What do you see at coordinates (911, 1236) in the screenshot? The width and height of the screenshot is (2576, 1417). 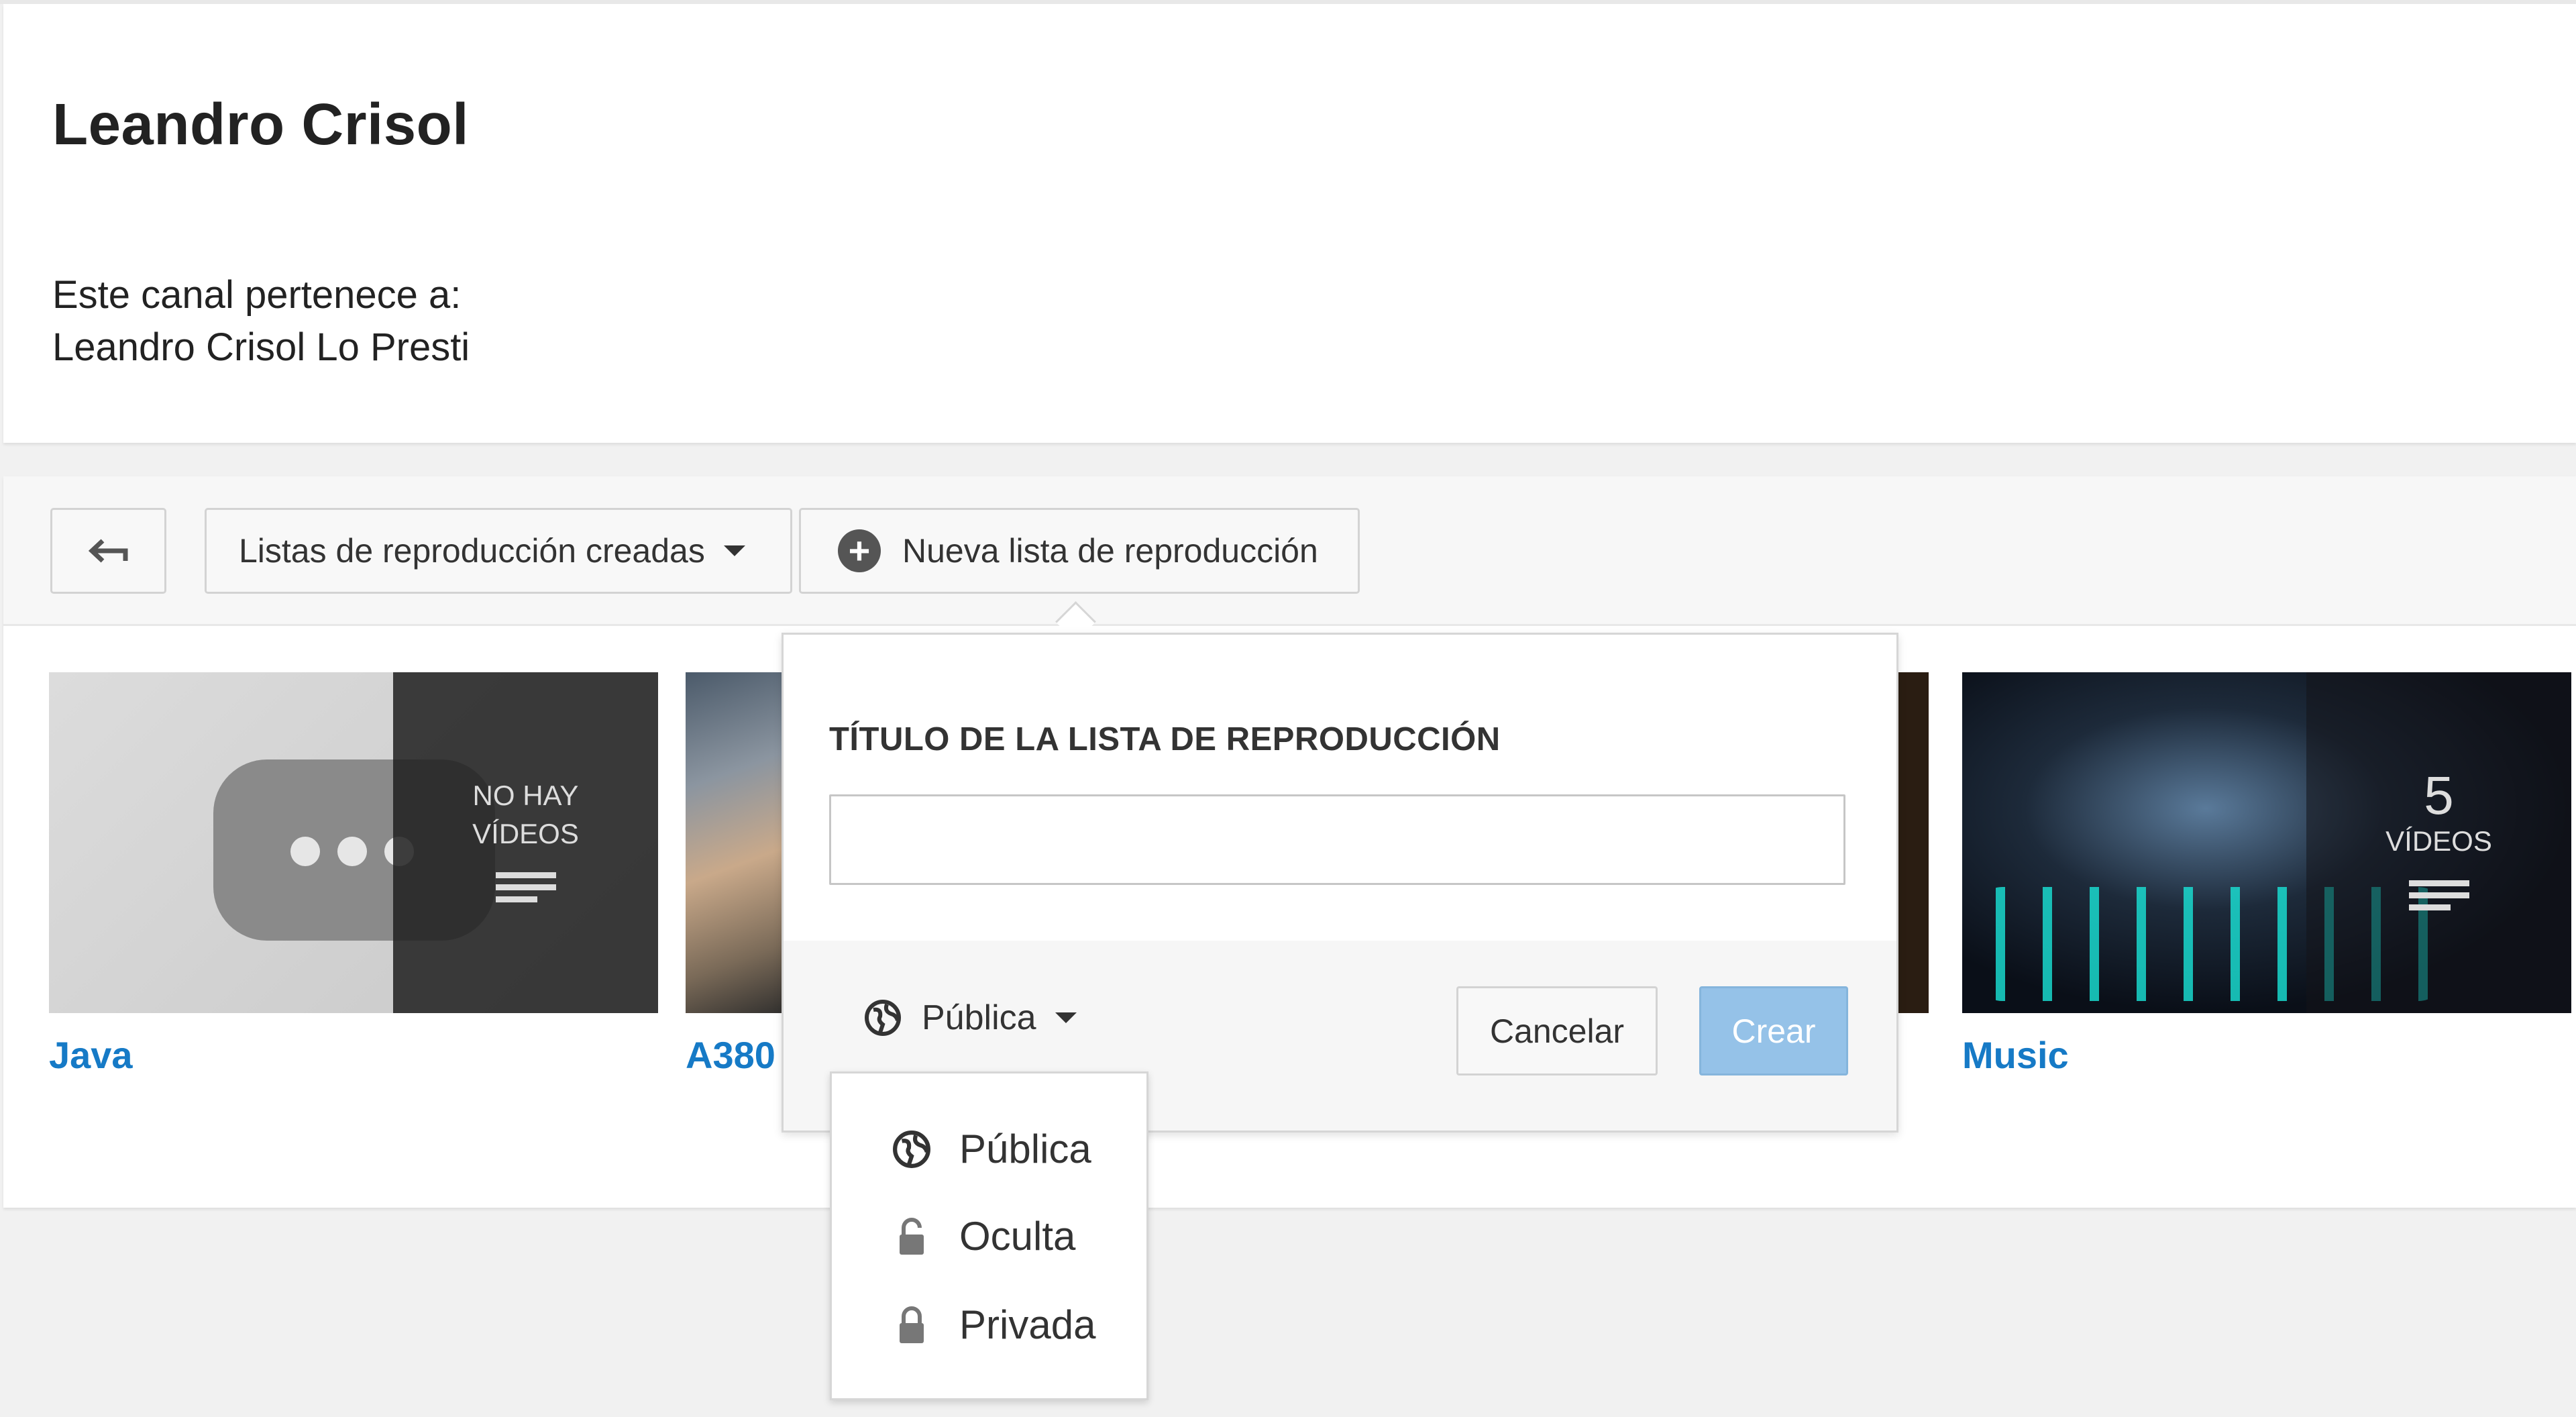 I see `unlocked-icon` at bounding box center [911, 1236].